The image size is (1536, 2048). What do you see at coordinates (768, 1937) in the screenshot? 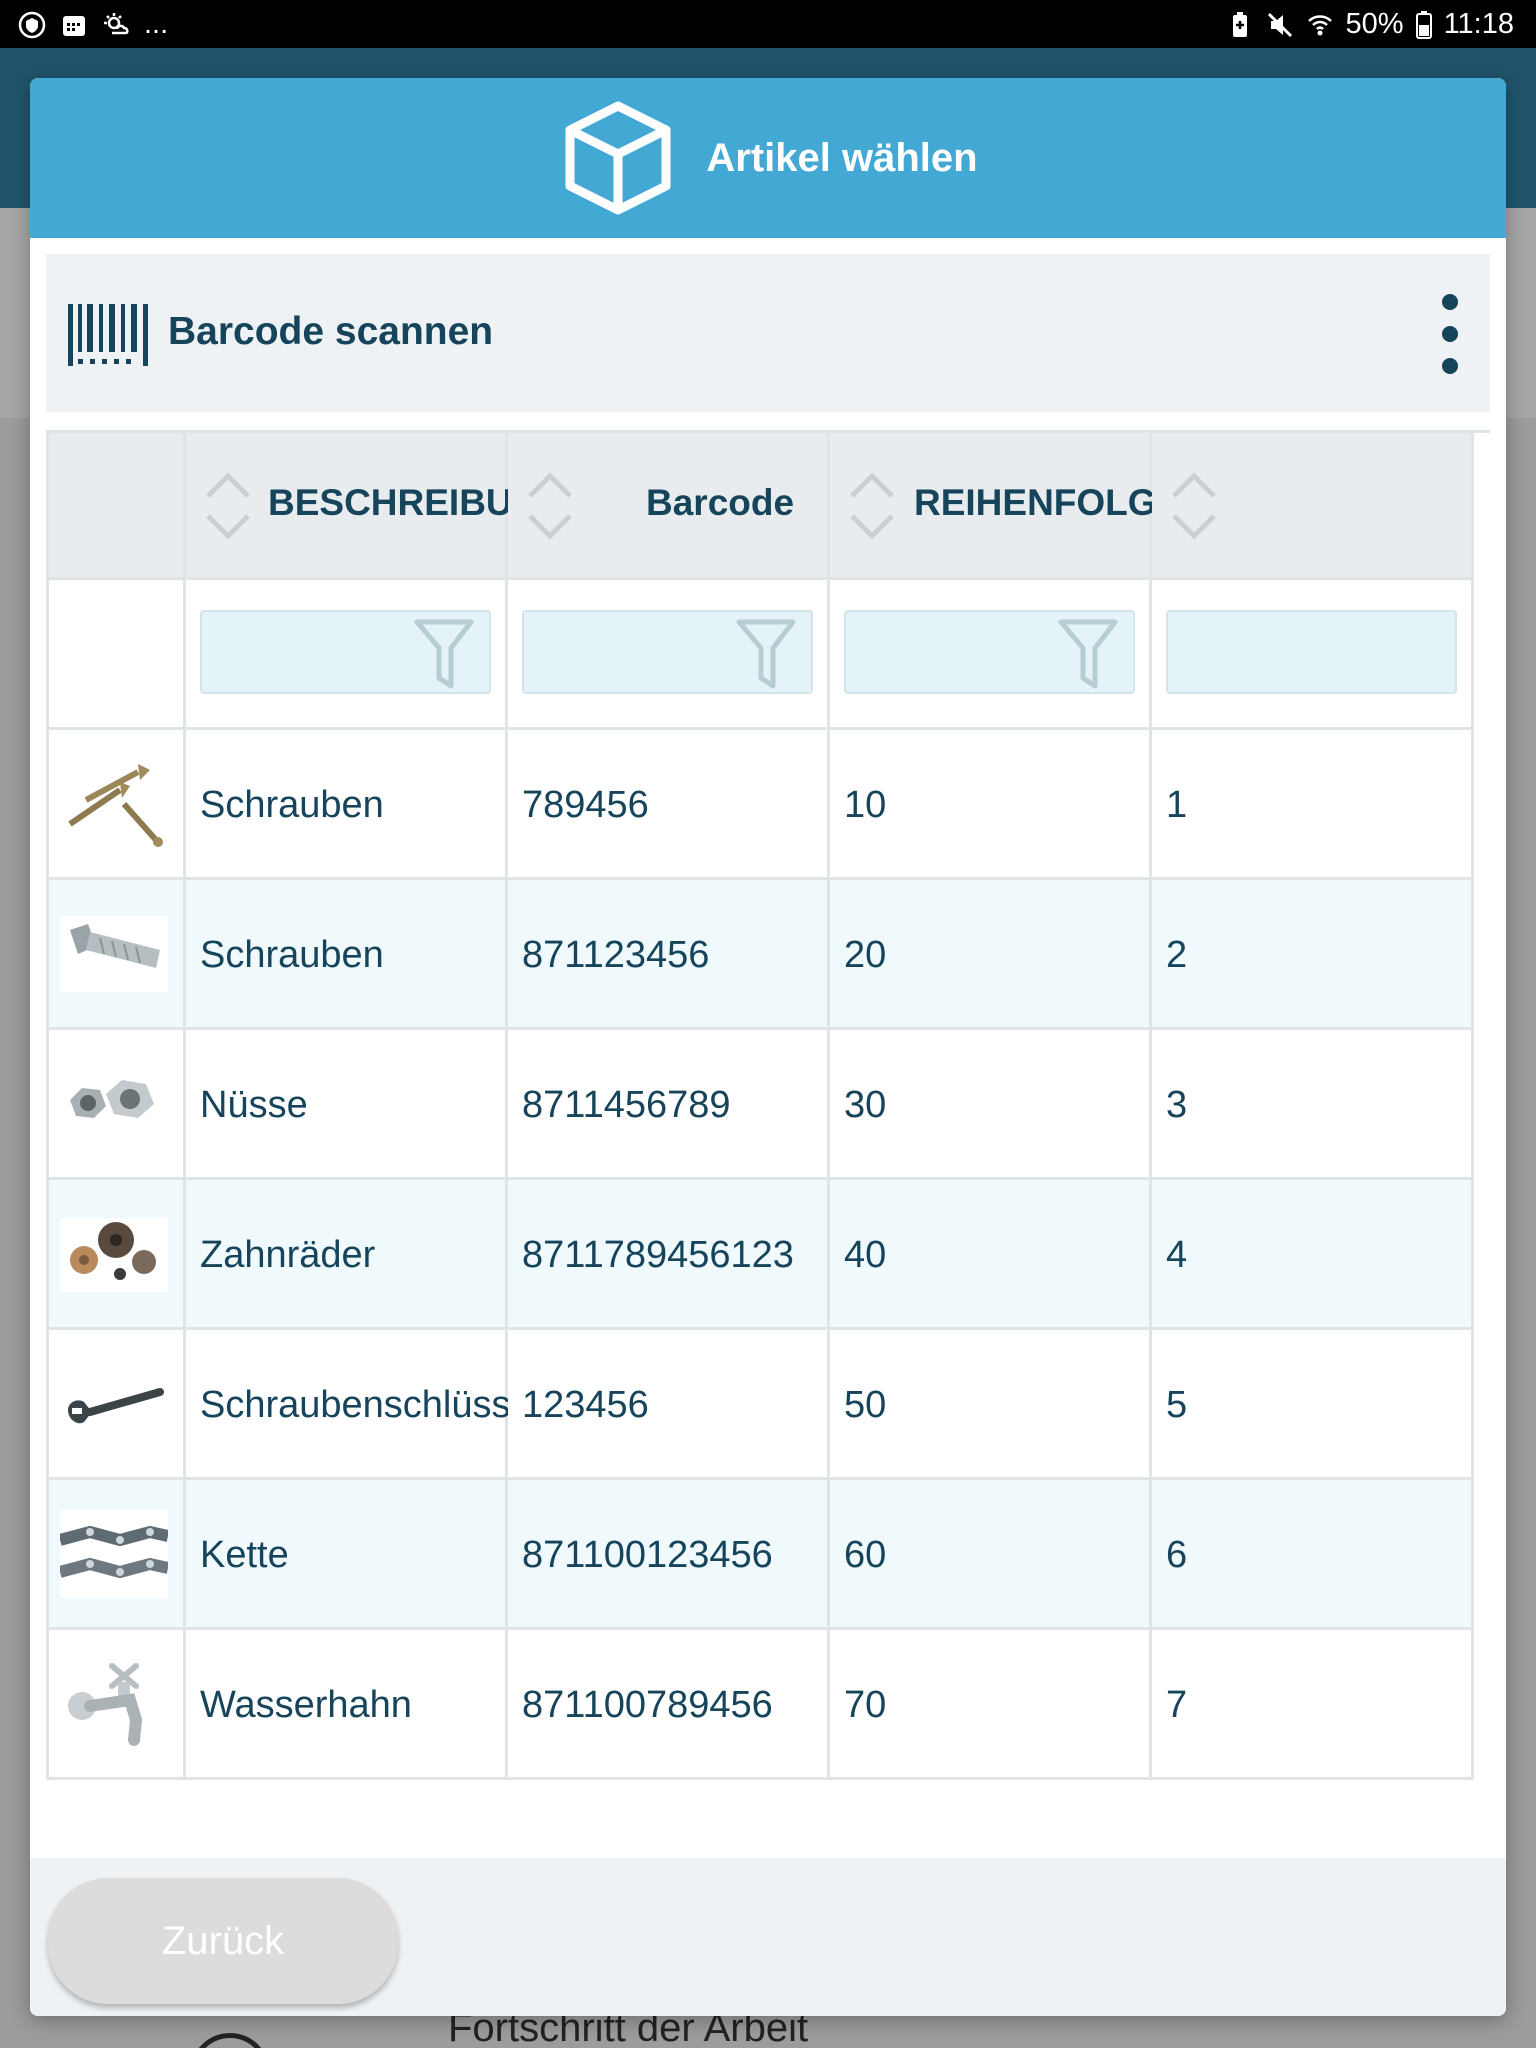
I see `dialog-footer: Zurück` at bounding box center [768, 1937].